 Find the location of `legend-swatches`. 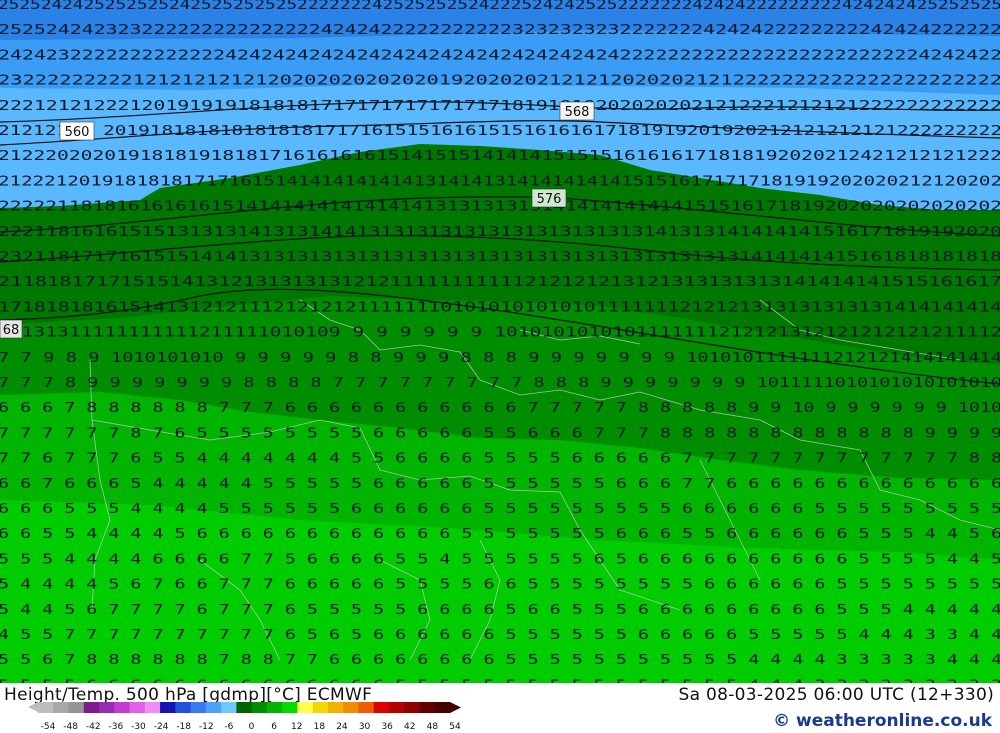

legend-swatches is located at coordinates (244, 707).